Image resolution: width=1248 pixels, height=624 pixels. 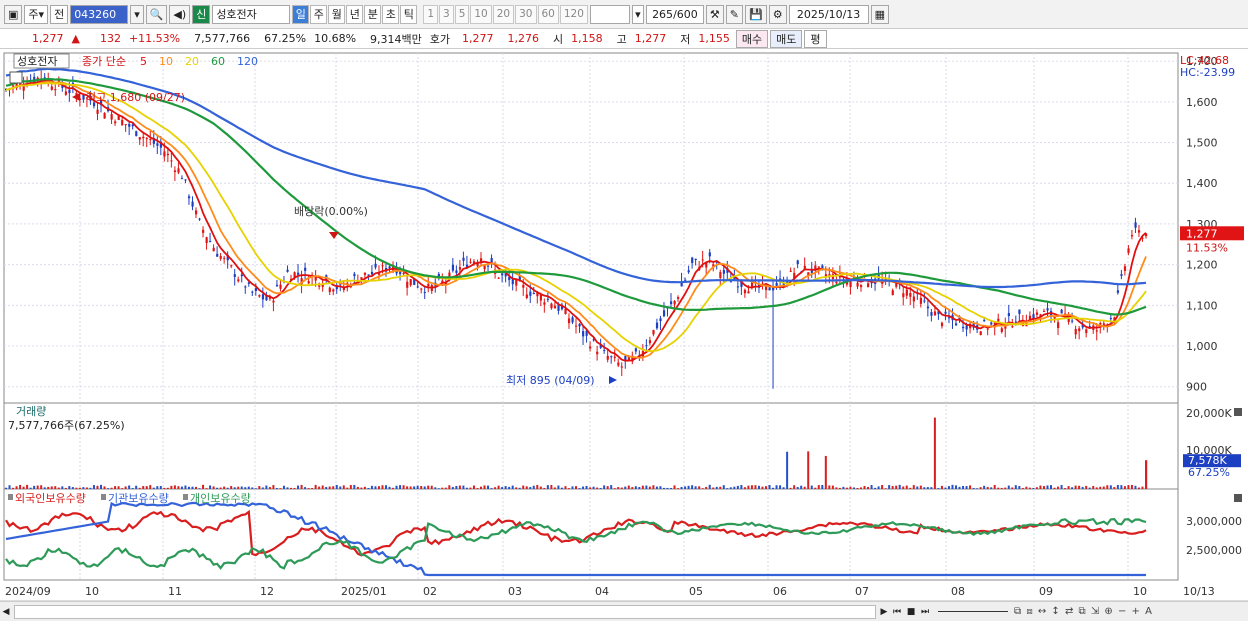 I want to click on period-0: 일, so click(x=301, y=14).